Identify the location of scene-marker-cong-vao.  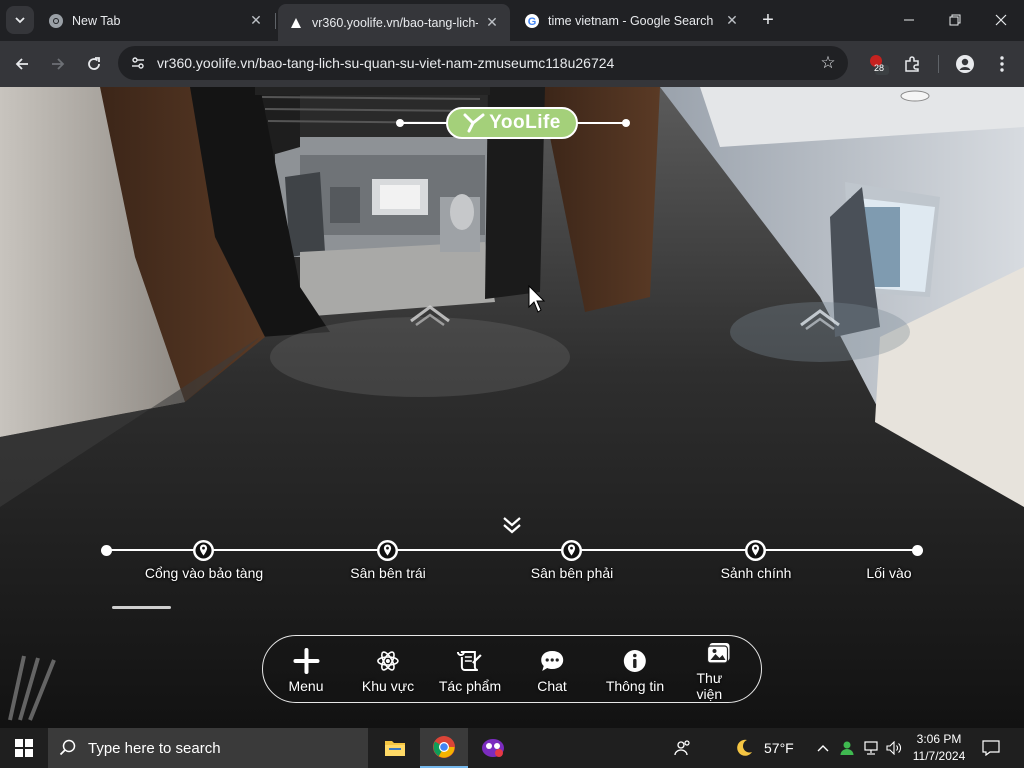
(203, 553).